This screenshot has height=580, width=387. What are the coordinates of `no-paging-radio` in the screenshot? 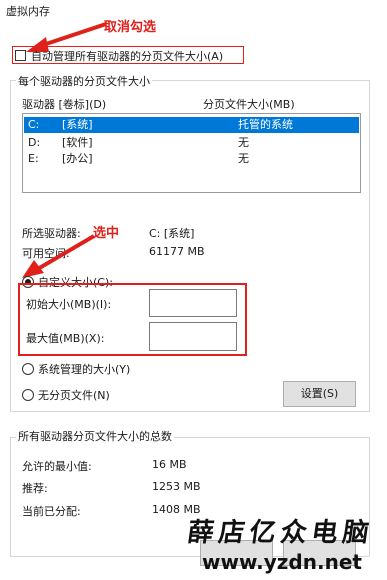 It's located at (28, 395).